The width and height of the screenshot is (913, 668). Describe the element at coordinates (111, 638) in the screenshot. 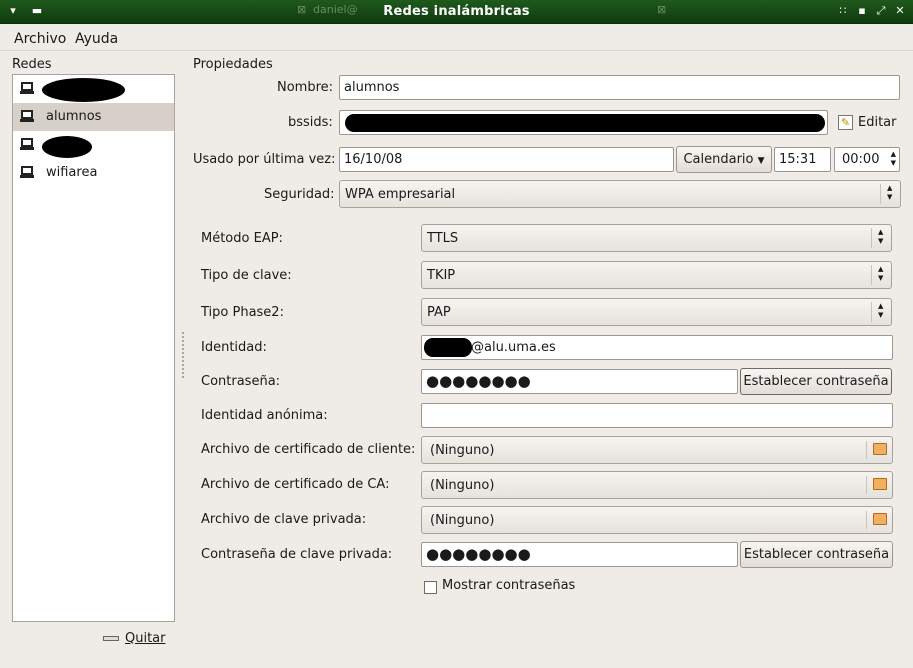

I see `quit-icon` at that location.